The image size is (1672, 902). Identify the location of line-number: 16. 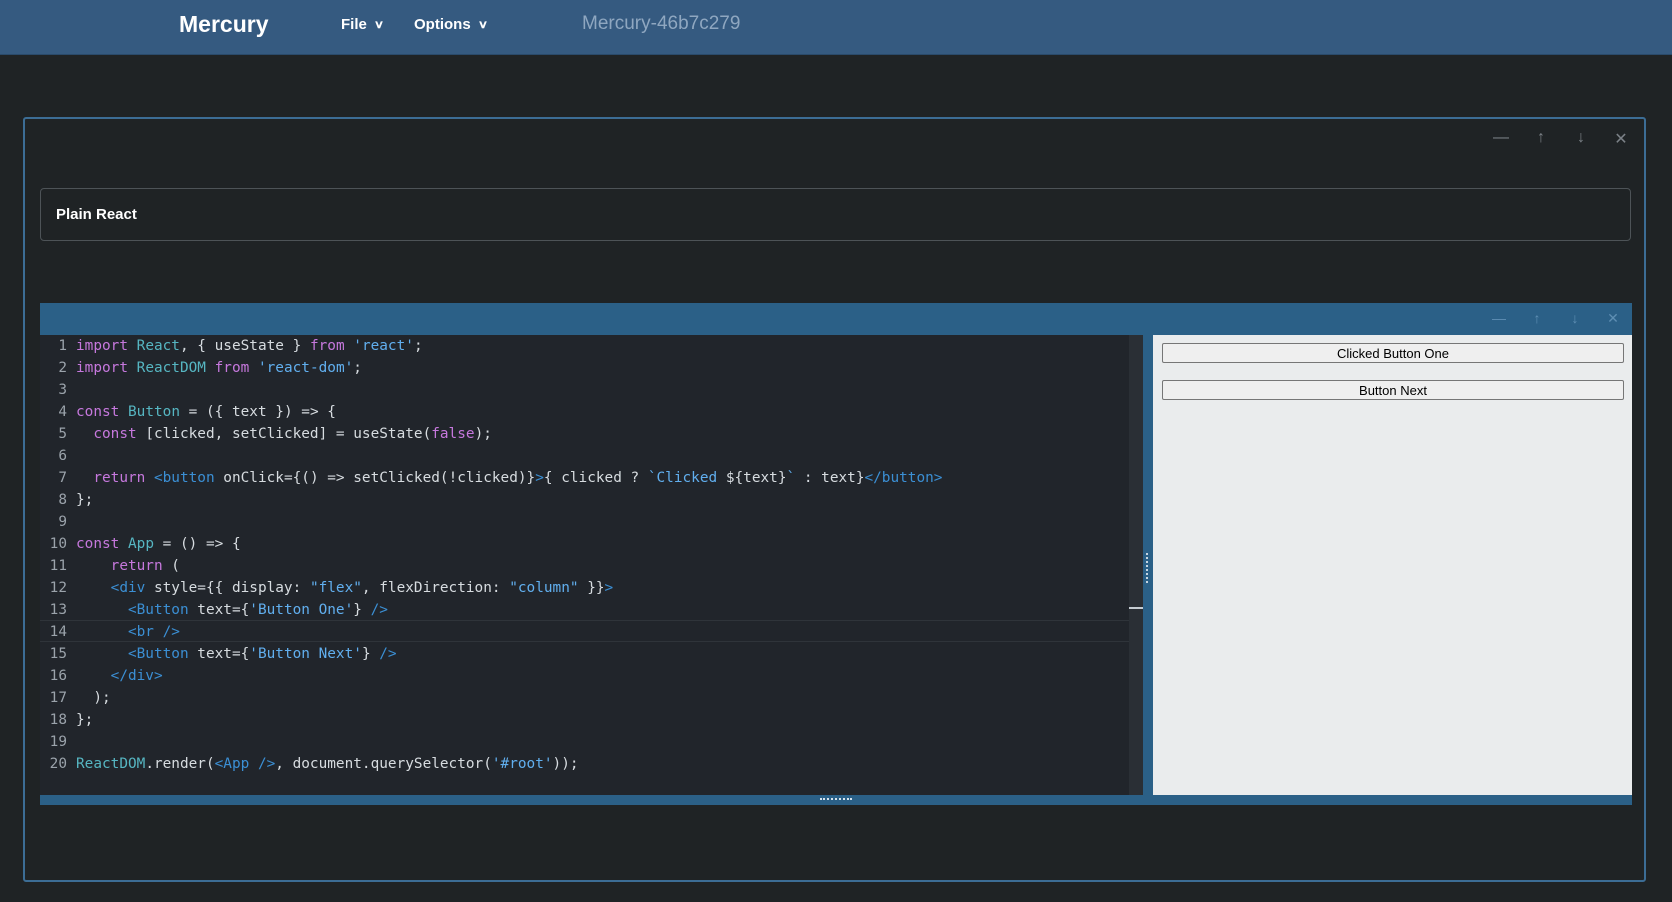
(58, 676).